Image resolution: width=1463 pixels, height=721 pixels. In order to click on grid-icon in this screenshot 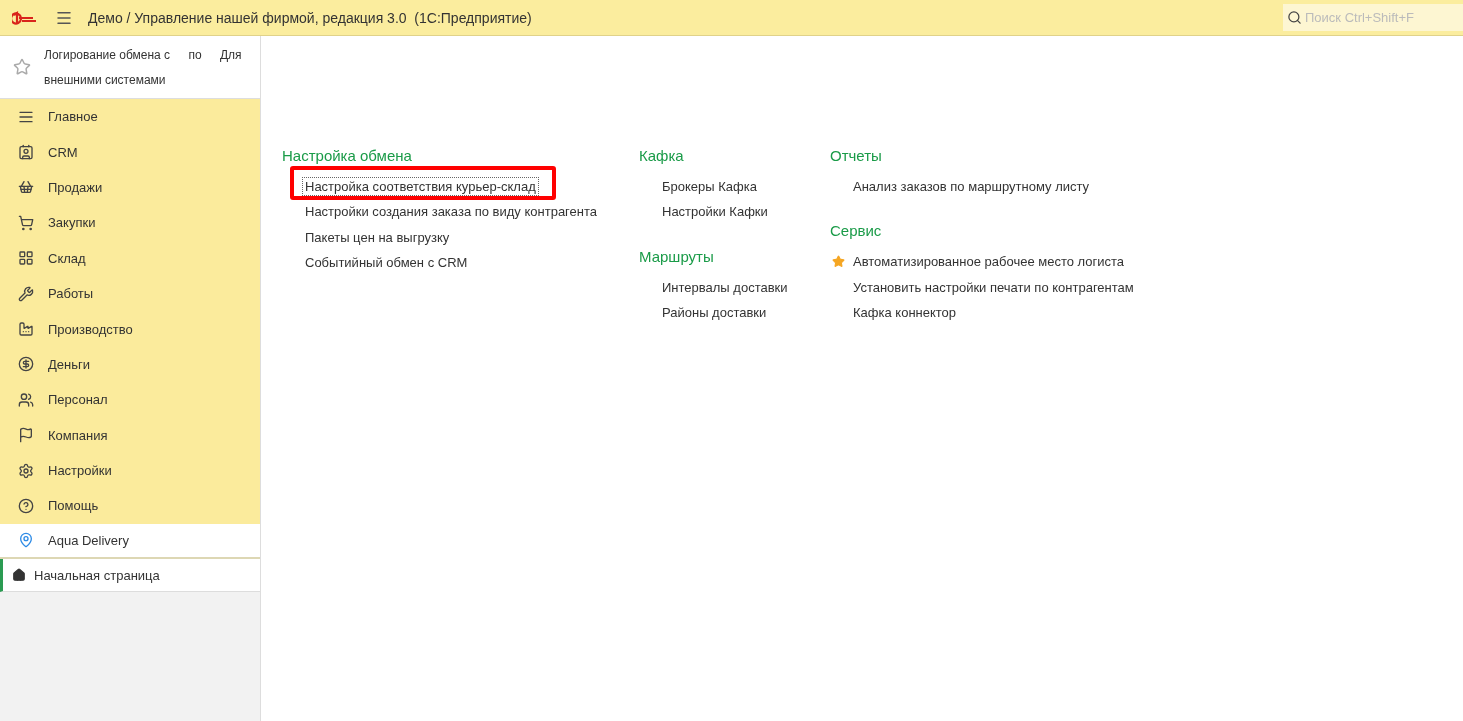, I will do `click(26, 258)`.